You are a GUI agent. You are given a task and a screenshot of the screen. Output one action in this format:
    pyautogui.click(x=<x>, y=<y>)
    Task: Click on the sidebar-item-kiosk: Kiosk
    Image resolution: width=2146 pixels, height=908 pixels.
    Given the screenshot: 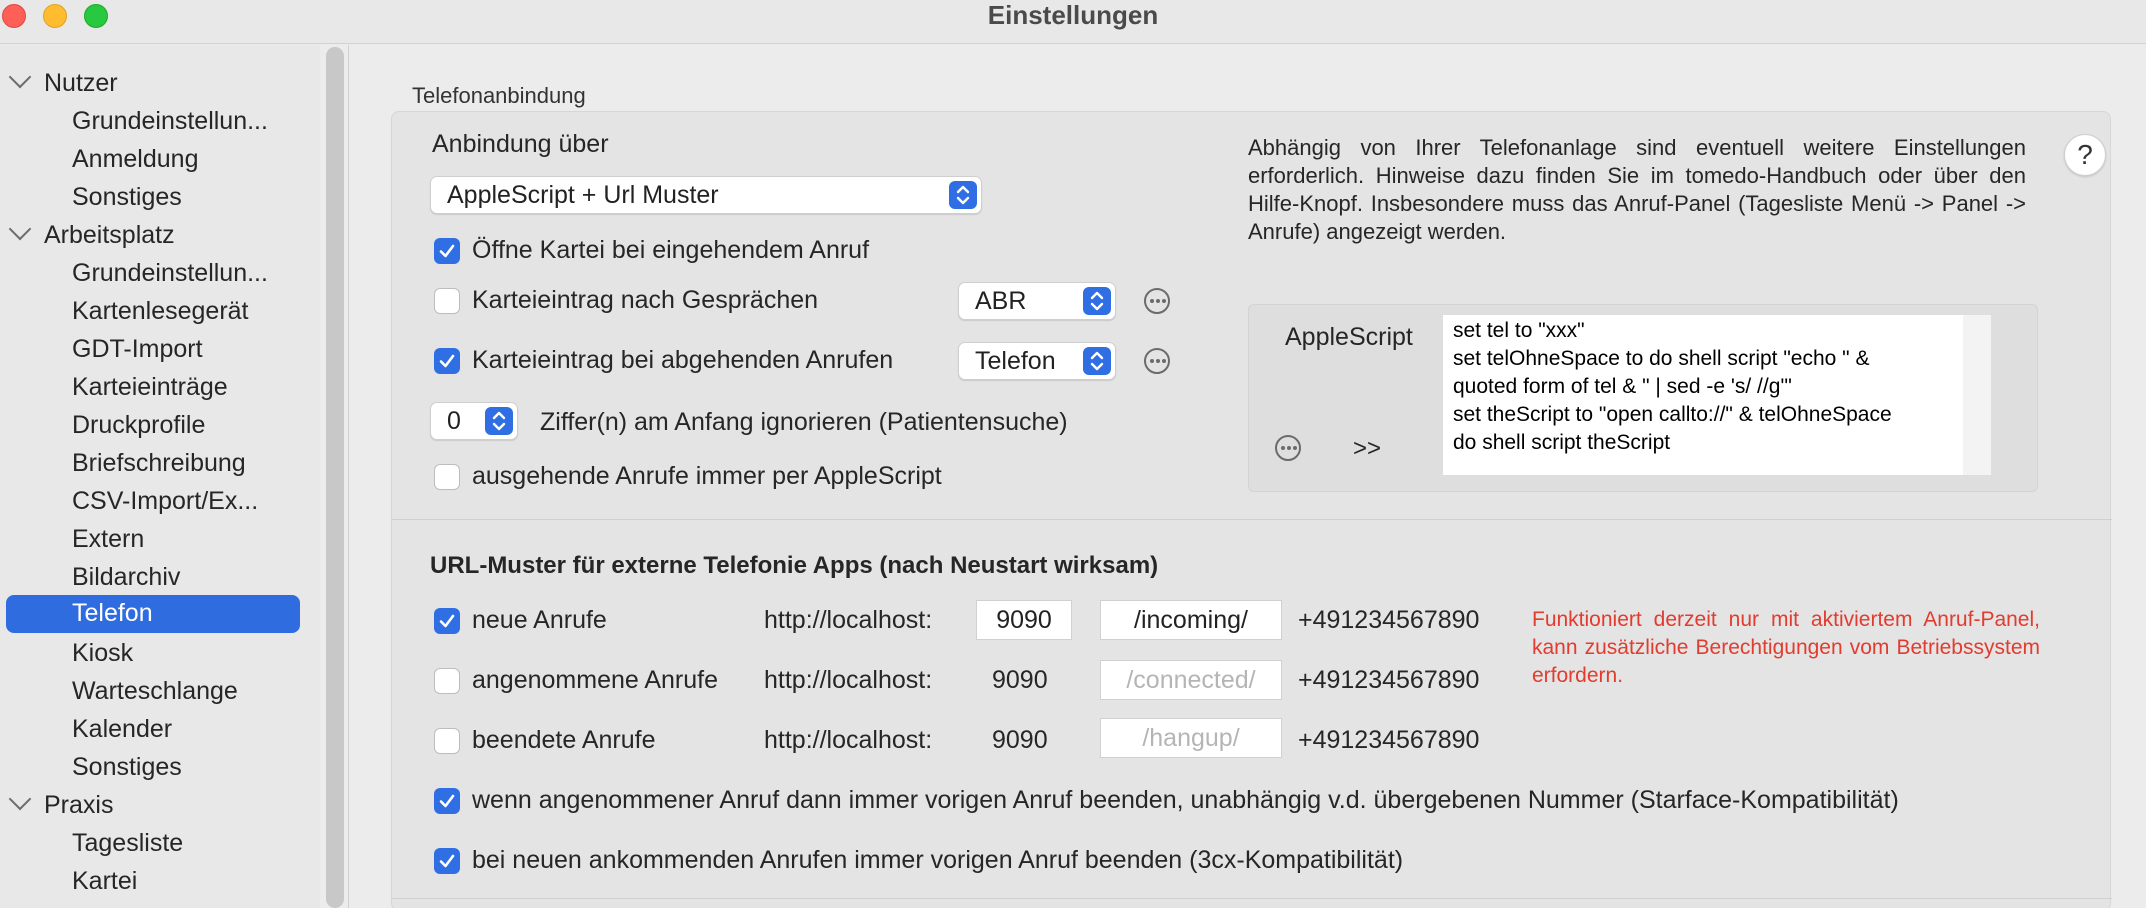 What is the action you would take?
    pyautogui.click(x=102, y=653)
    